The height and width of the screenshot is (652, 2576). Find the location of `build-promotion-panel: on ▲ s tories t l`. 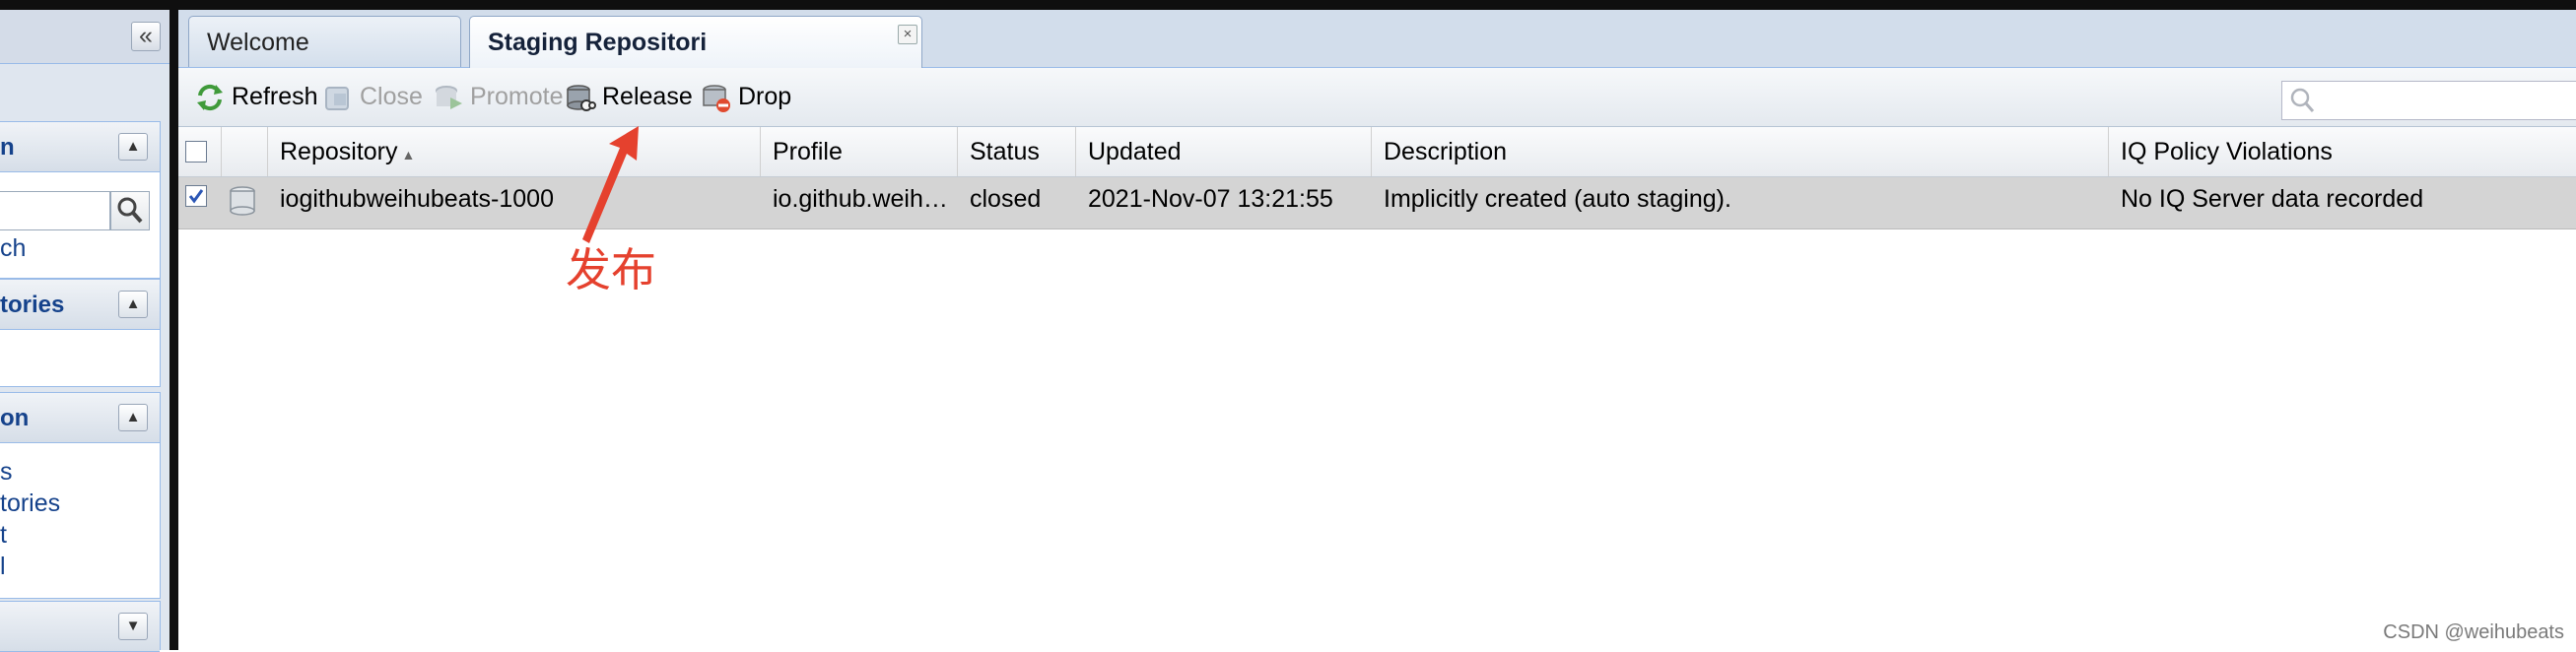

build-promotion-panel: on ▲ s tories t l is located at coordinates (80, 495).